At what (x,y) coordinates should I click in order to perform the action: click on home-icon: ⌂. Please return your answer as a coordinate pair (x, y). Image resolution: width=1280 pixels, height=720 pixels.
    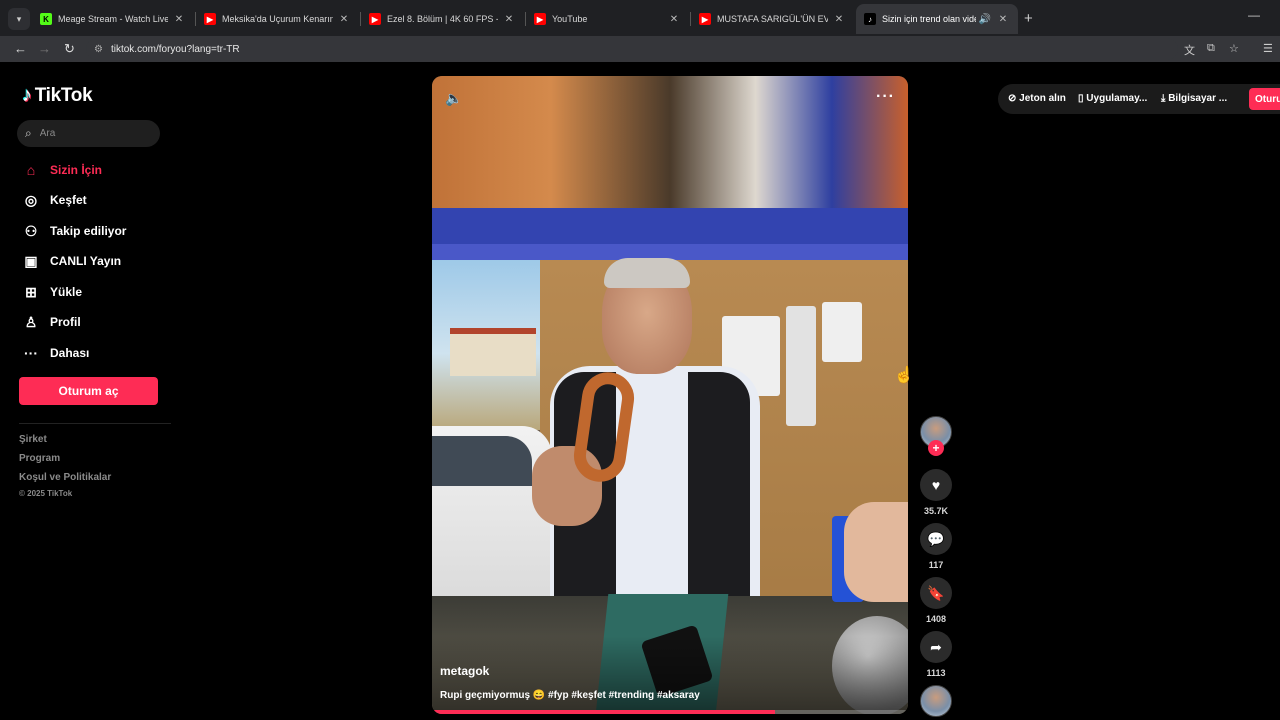
    Looking at the image, I should click on (31, 170).